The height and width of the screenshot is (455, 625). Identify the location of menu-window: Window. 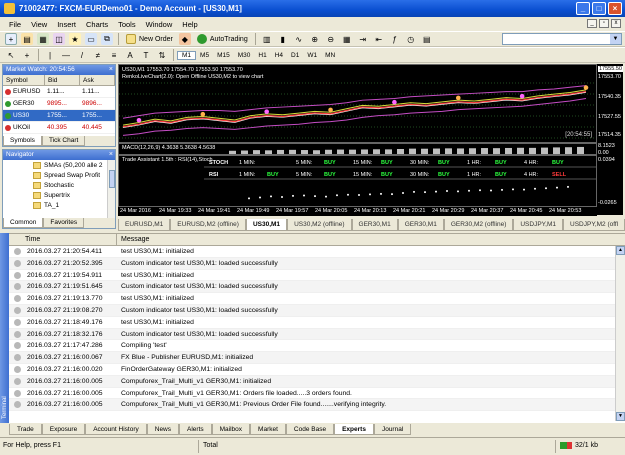
(159, 24).